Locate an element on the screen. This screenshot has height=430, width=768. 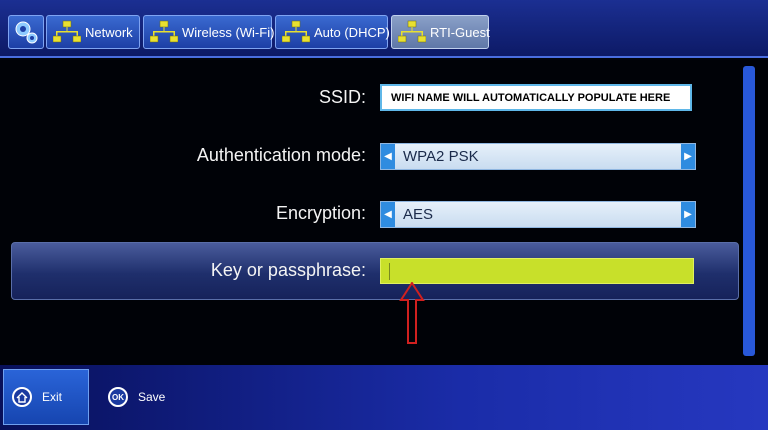
exit-label: Exit is located at coordinates (52, 397).